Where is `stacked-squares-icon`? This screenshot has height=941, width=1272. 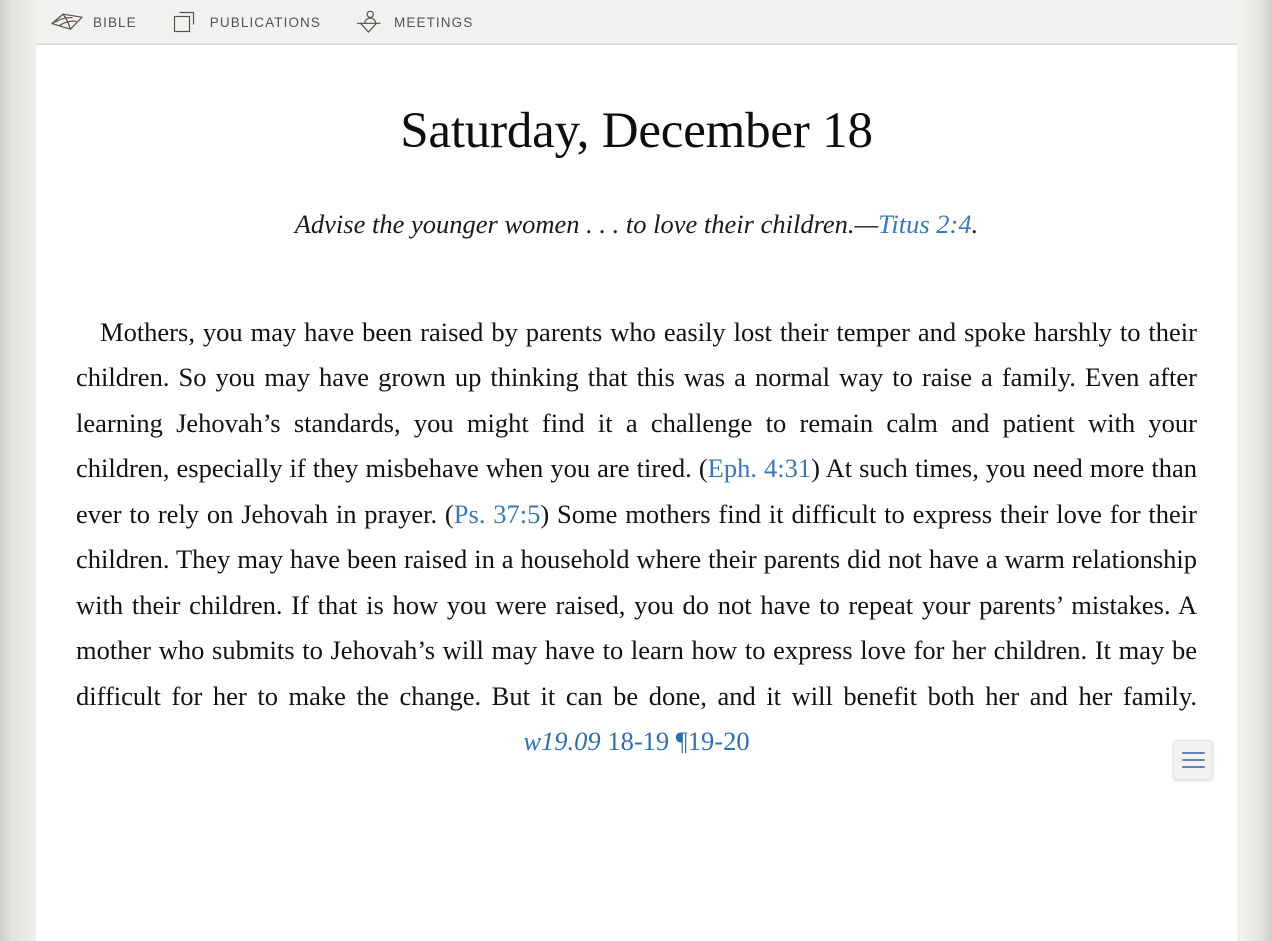 stacked-squares-icon is located at coordinates (184, 22).